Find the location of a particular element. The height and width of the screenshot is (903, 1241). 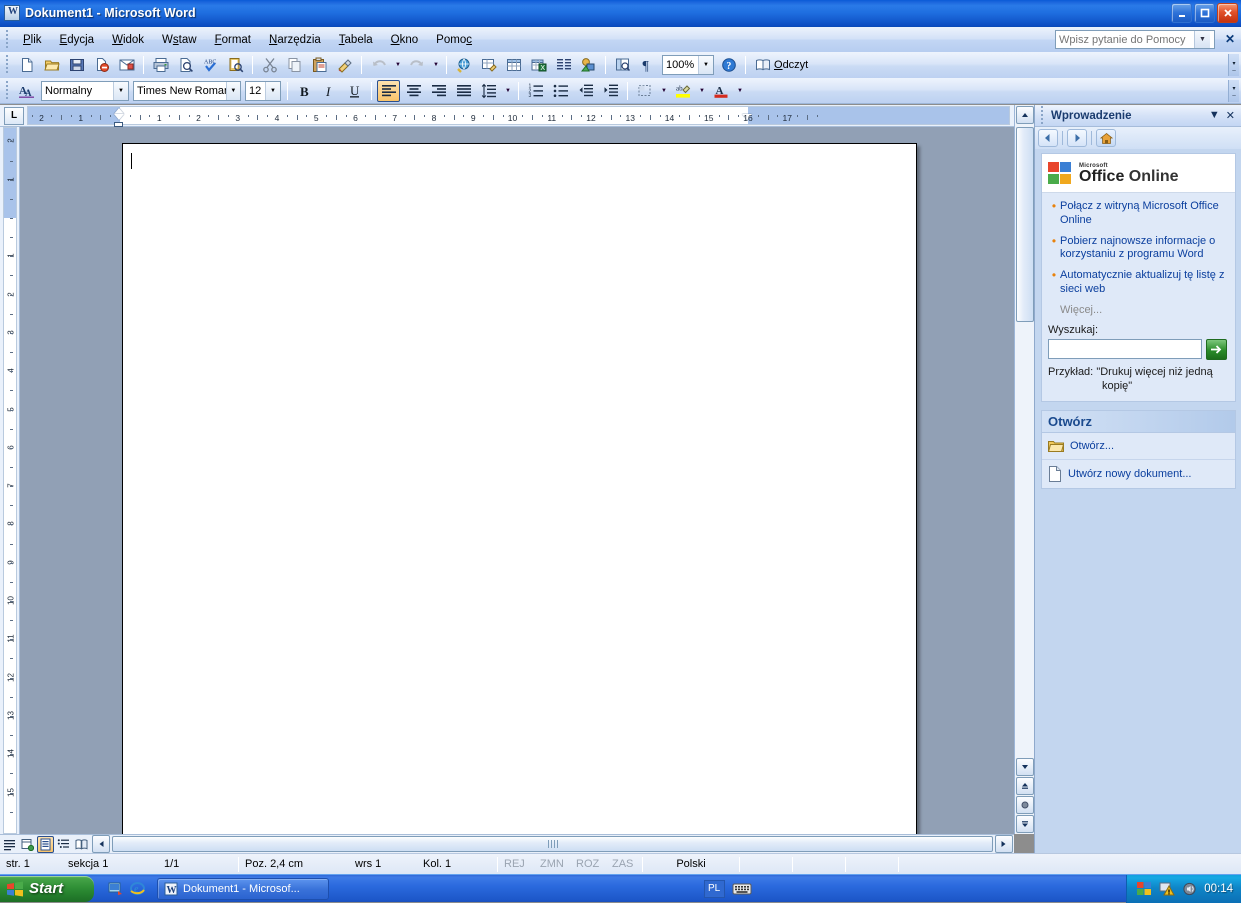

menubar-close-icon: ✕ is located at coordinates (1230, 39).